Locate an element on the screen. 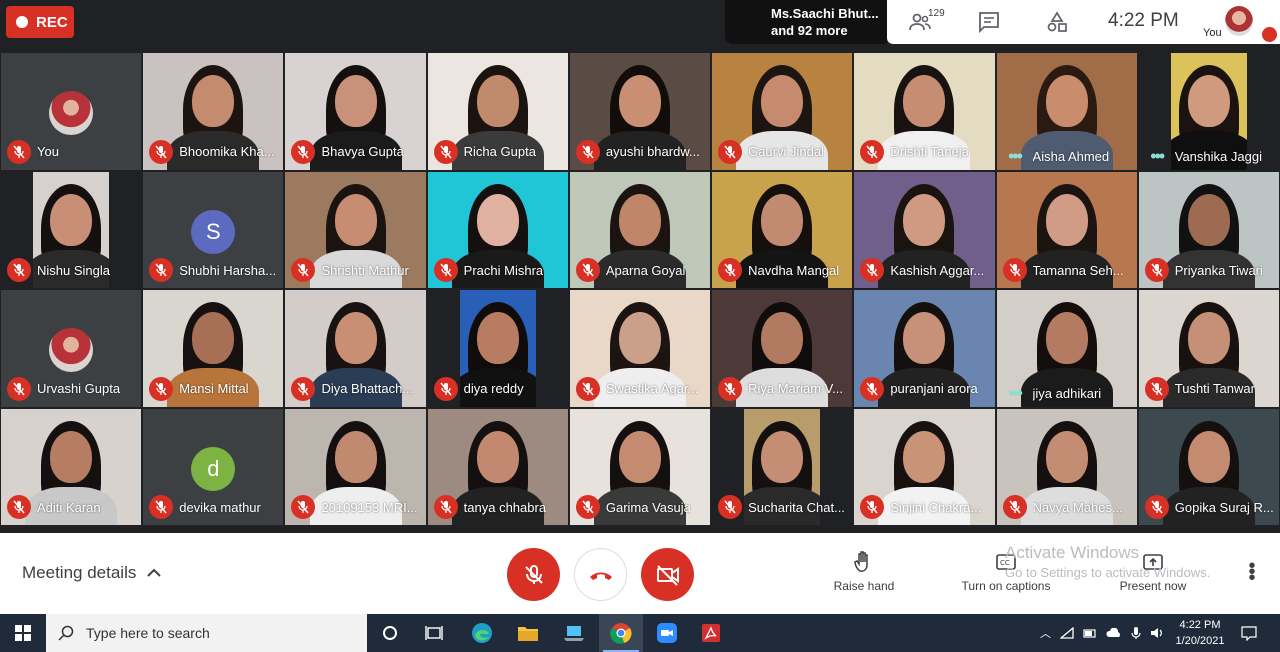 This screenshot has height=652, width=1280. participant-tile: Drishti Taneja is located at coordinates (924, 111).